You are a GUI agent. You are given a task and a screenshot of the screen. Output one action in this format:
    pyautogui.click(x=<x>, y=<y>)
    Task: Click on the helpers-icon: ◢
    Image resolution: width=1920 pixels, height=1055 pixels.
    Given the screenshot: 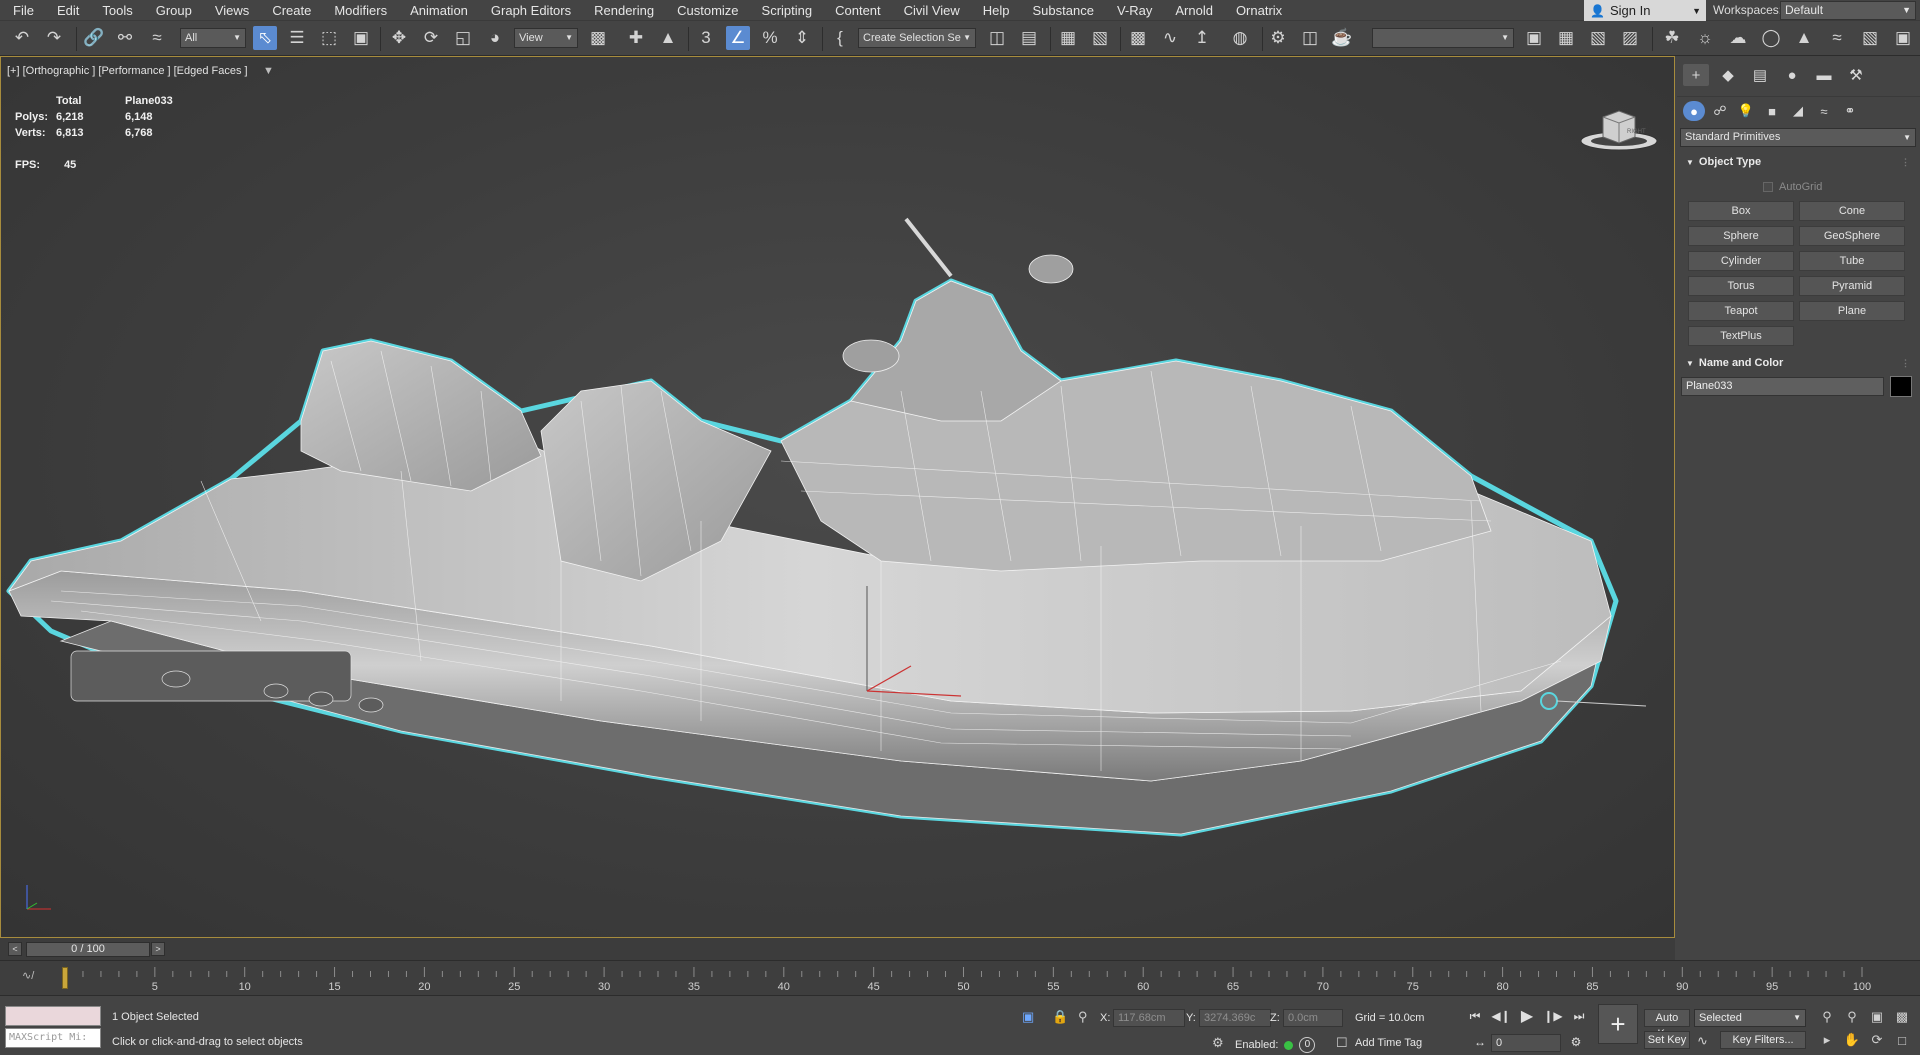 What is the action you would take?
    pyautogui.click(x=1798, y=111)
    